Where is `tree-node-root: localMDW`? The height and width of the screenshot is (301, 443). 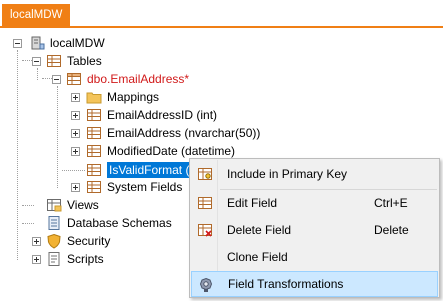
tree-node-root: localMDW is located at coordinates (67, 43).